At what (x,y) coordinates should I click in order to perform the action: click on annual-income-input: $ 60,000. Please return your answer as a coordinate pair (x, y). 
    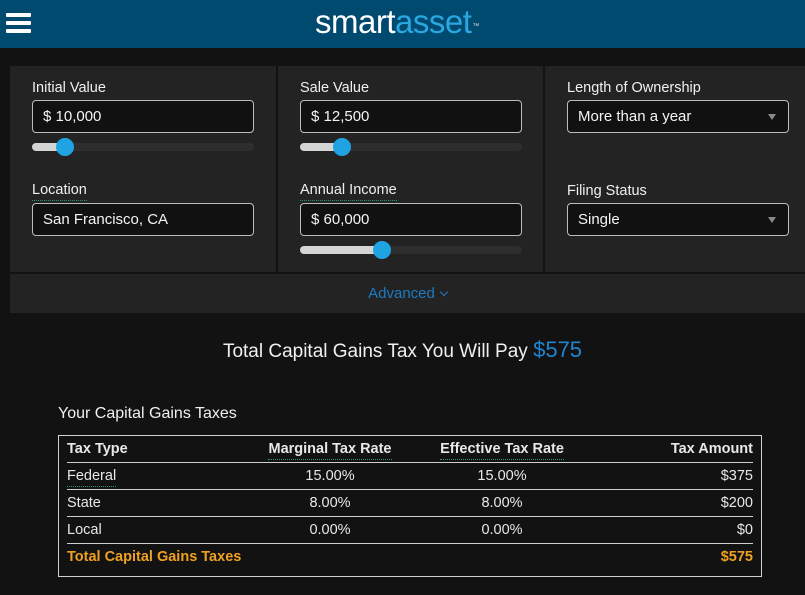
    Looking at the image, I should click on (411, 219).